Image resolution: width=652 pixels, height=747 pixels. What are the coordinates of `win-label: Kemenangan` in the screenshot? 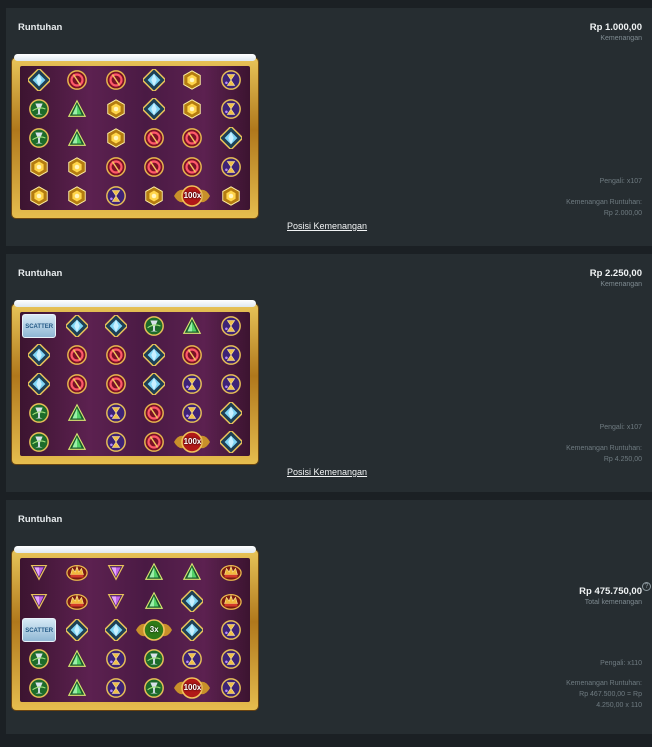 It's located at (621, 38).